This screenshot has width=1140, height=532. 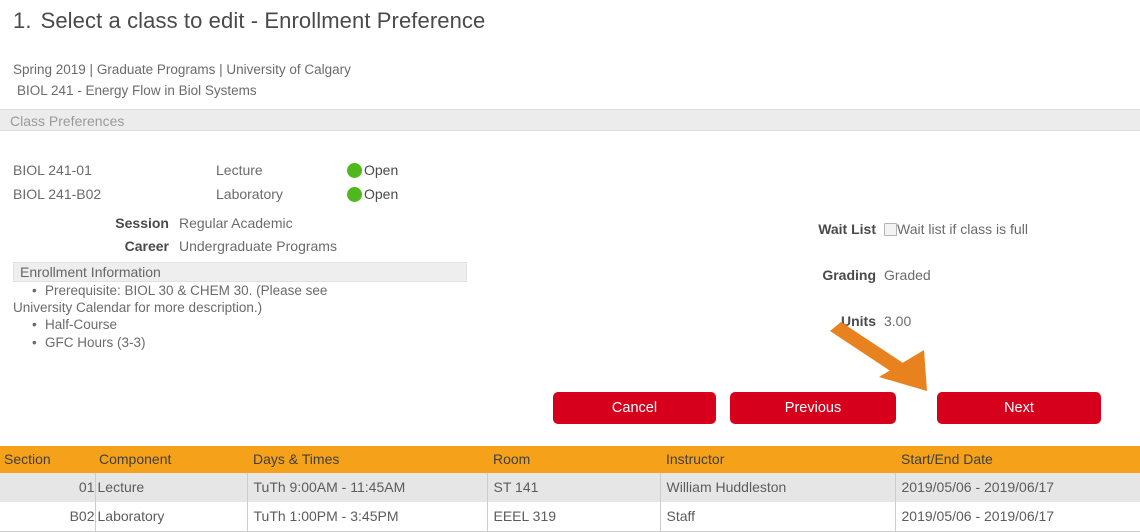 I want to click on cell-days-times: TuTh 1:00PM - 3:45PM, so click(x=367, y=517).